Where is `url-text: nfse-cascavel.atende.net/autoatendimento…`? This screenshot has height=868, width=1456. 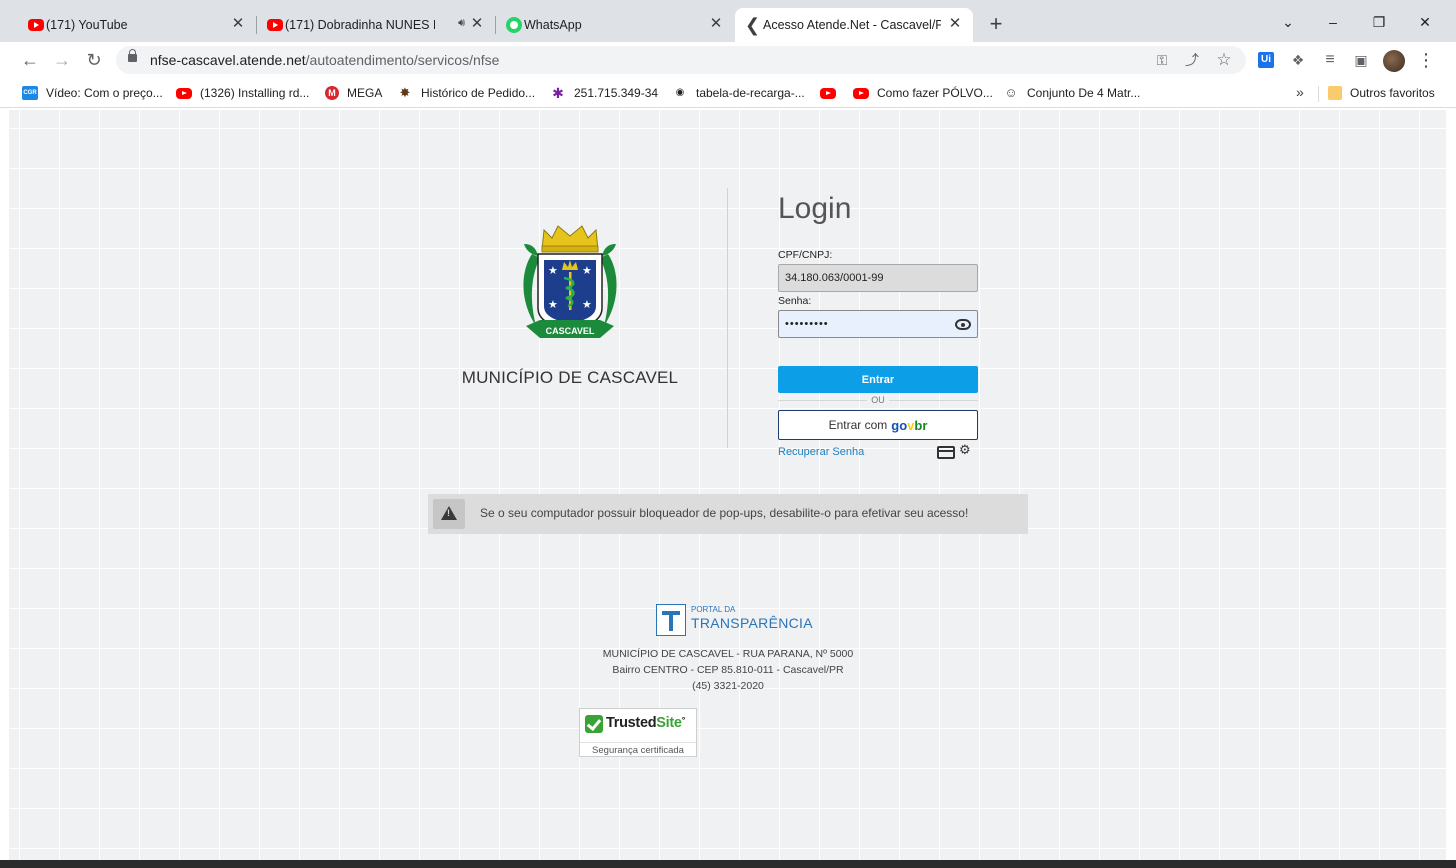
url-text: nfse-cascavel.atende.net/autoatendimento… is located at coordinates (324, 60).